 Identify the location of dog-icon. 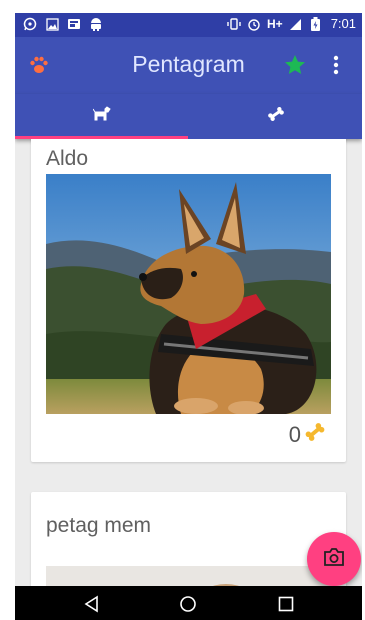
(101, 116).